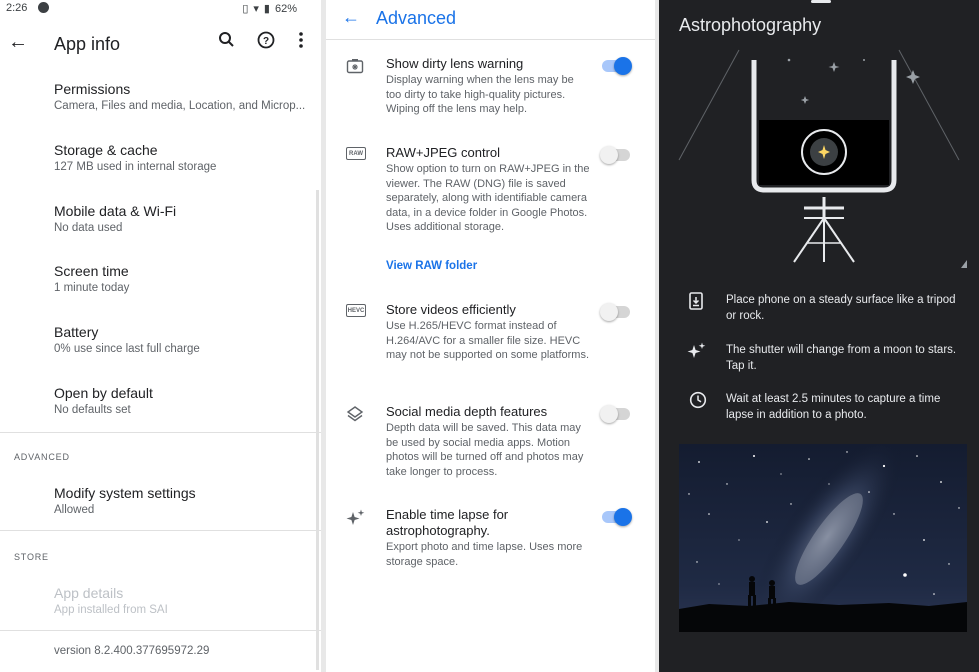 This screenshot has height=672, width=979. I want to click on clock-icon, so click(698, 402).